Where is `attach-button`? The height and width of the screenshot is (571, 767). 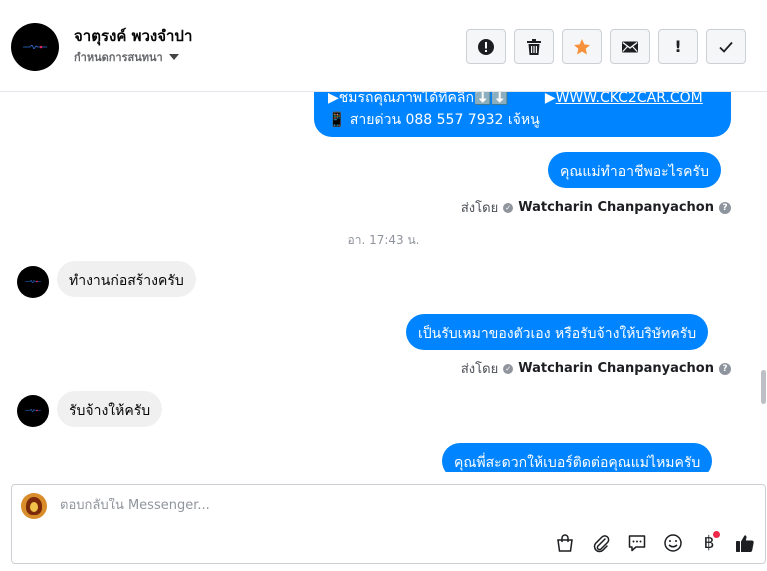 attach-button is located at coordinates (601, 543).